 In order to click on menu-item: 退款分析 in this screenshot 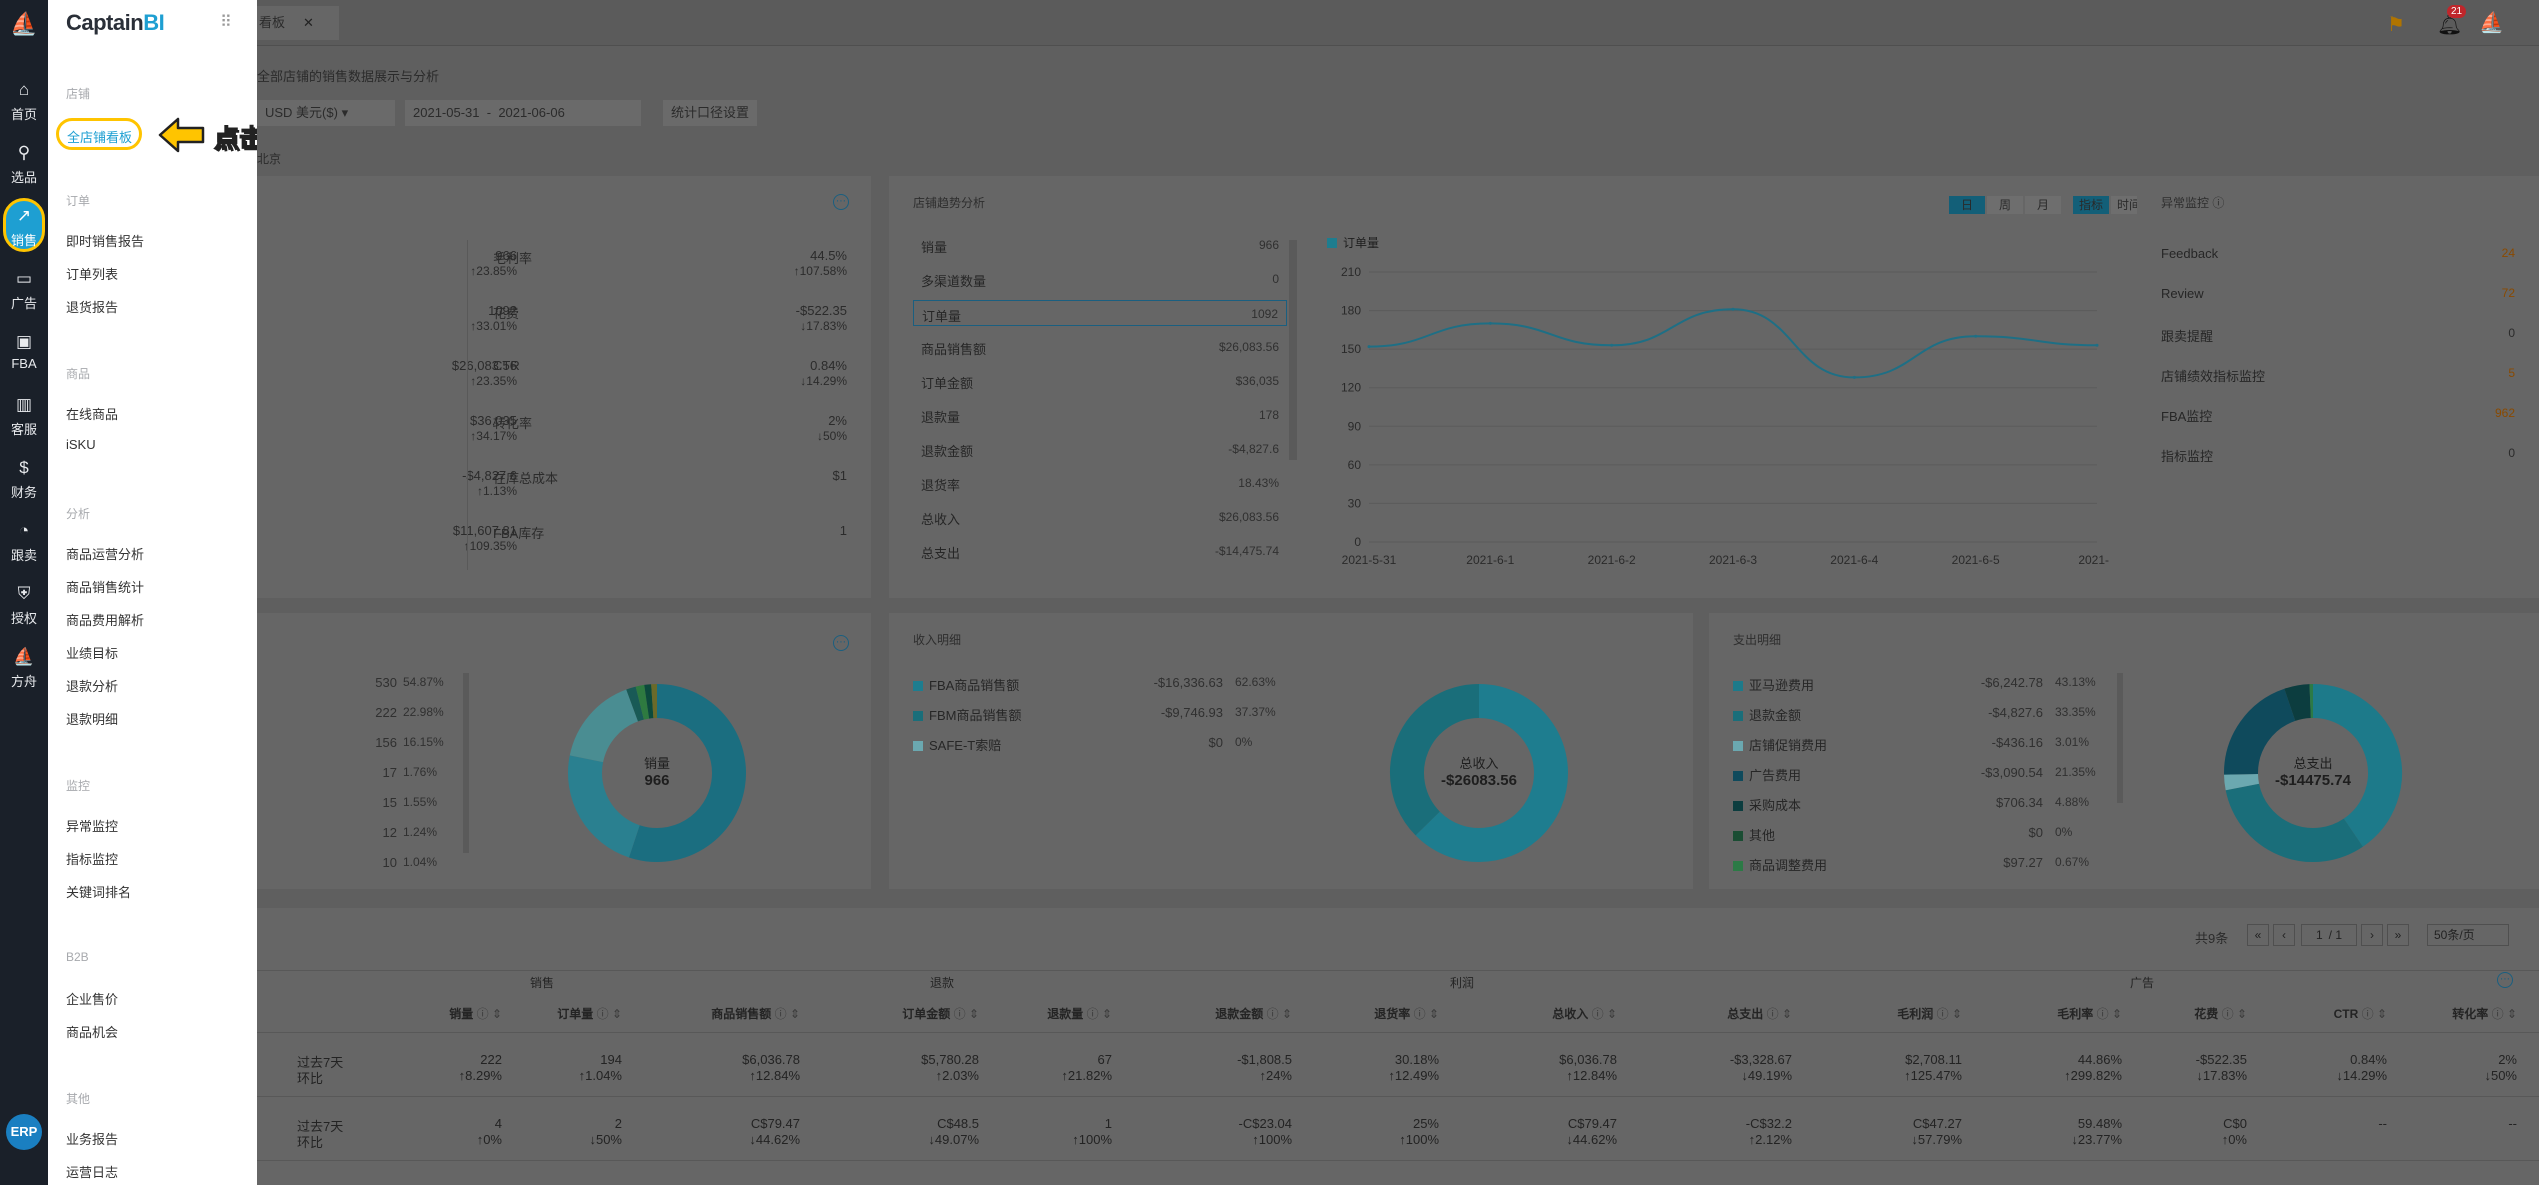, I will do `click(92, 685)`.